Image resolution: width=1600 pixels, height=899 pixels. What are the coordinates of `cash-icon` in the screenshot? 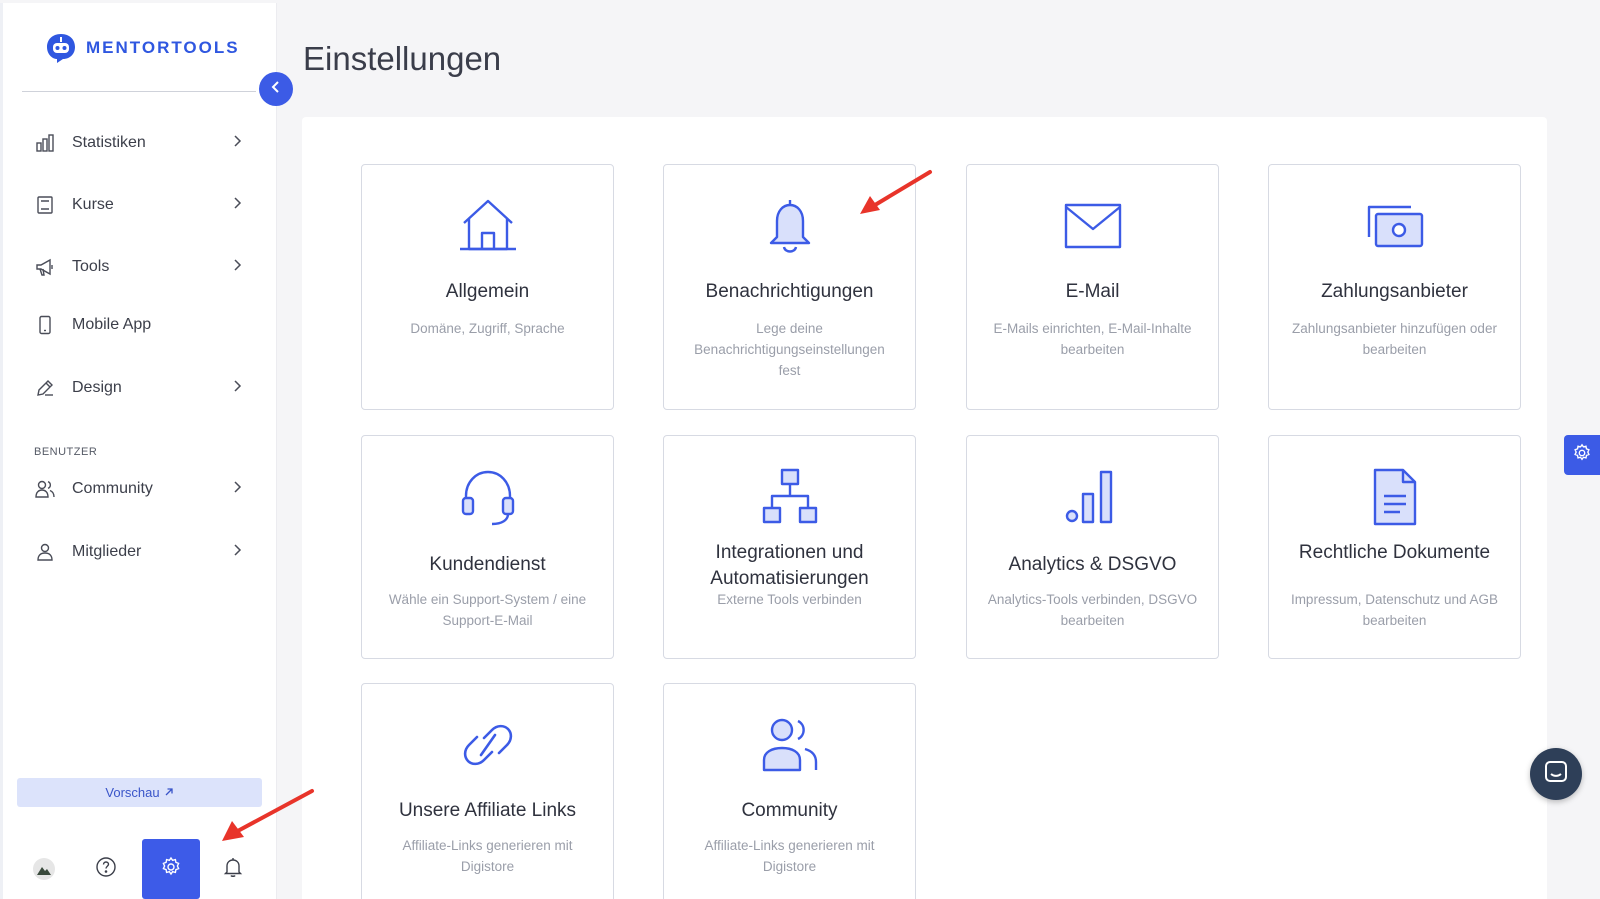 It's located at (1394, 226).